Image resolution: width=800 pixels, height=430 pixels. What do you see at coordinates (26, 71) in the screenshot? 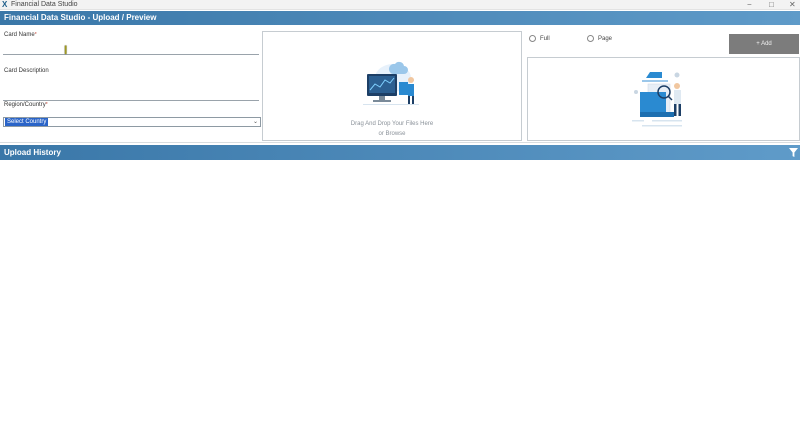
I see `card-description-label: Card Description` at bounding box center [26, 71].